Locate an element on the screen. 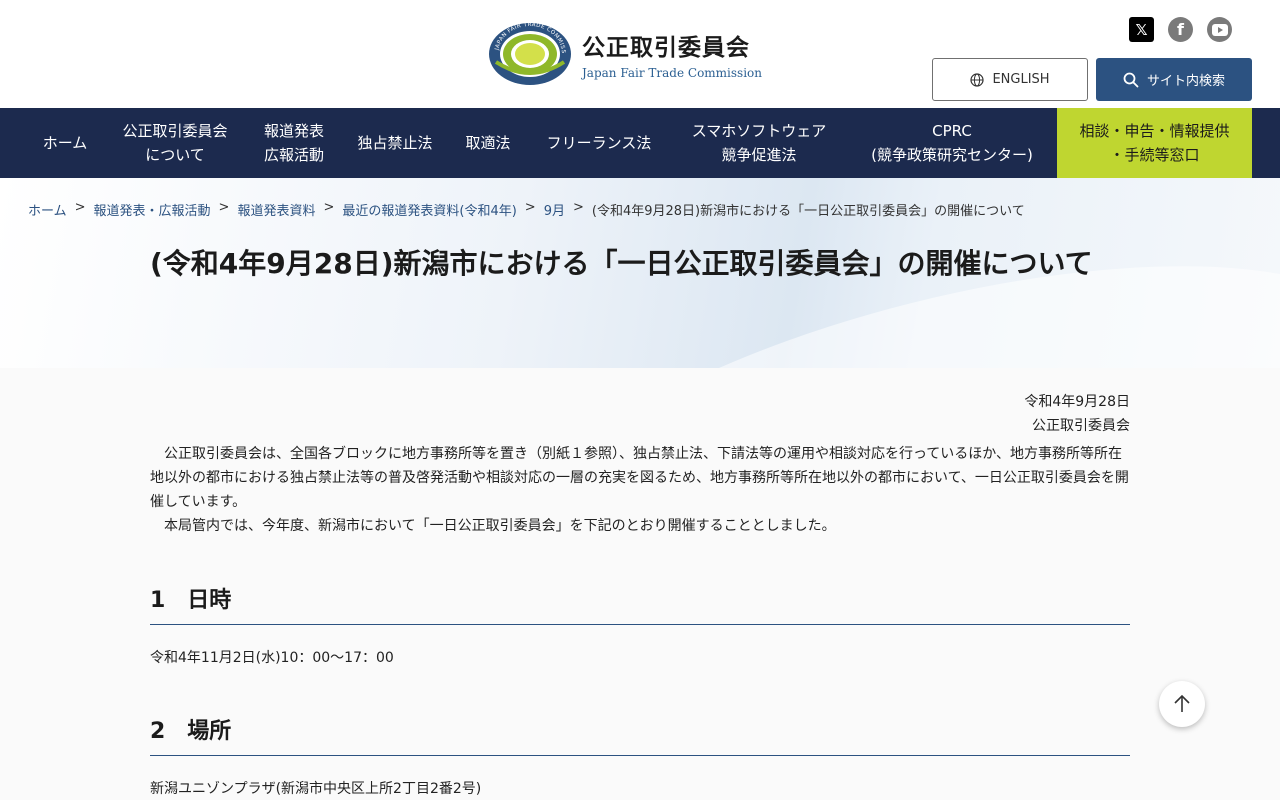 Image resolution: width=1280 pixels, height=800 pixels. nav-item-subcontract: 取適法 is located at coordinates (488, 143).